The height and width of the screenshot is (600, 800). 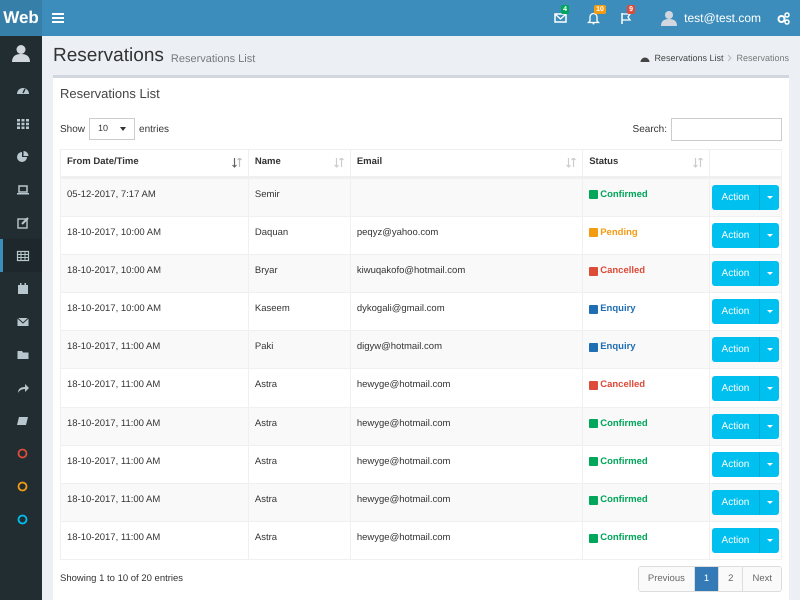 What do you see at coordinates (722, 18) in the screenshot?
I see `user-email: test@test.com` at bounding box center [722, 18].